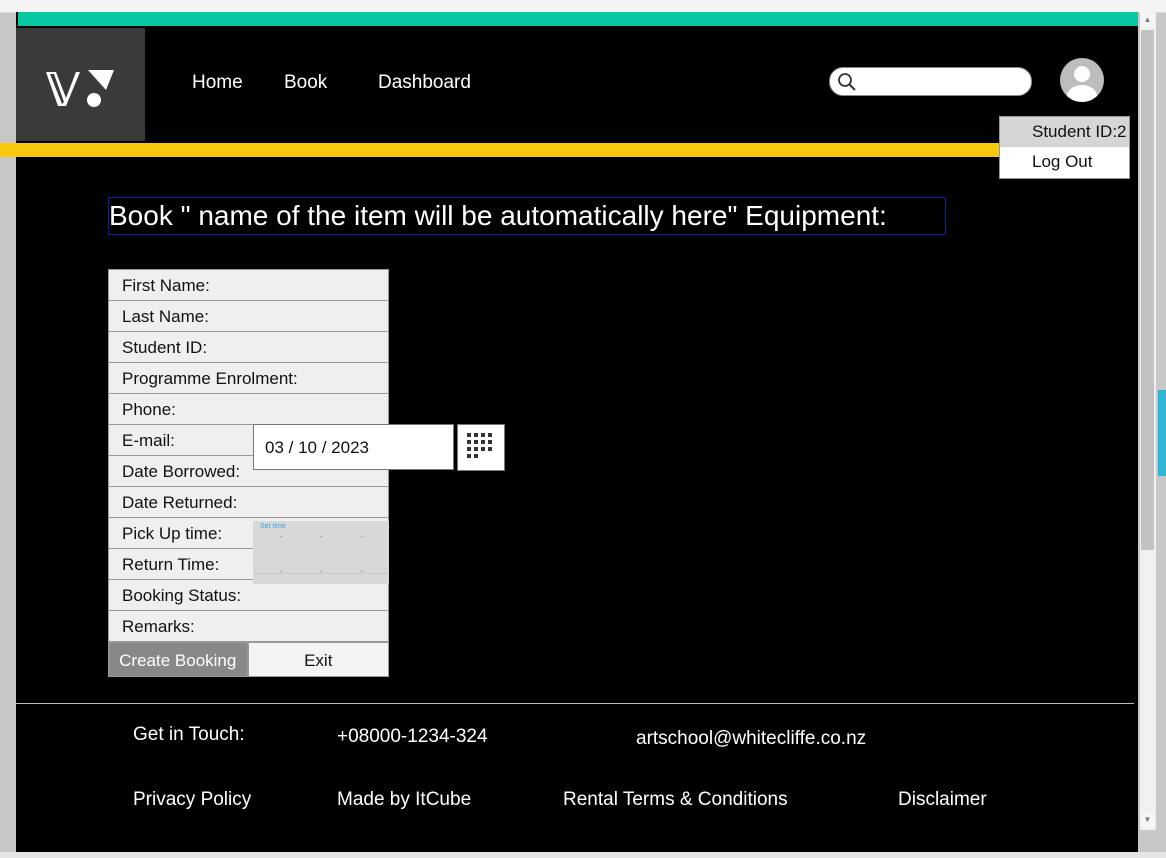  What do you see at coordinates (578, 19) in the screenshot?
I see `top-accent-bar` at bounding box center [578, 19].